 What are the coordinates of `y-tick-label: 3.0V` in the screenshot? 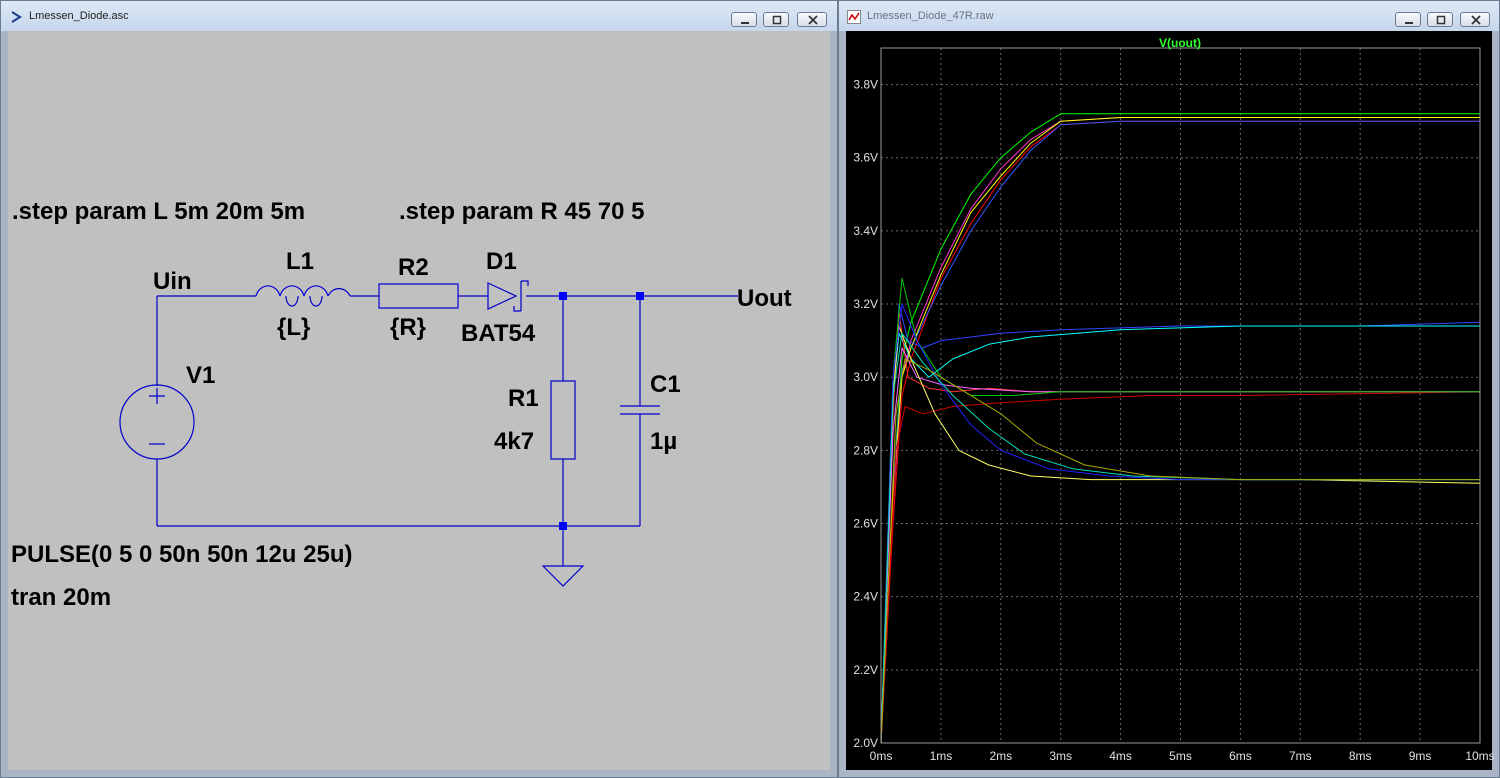 It's located at (865, 377).